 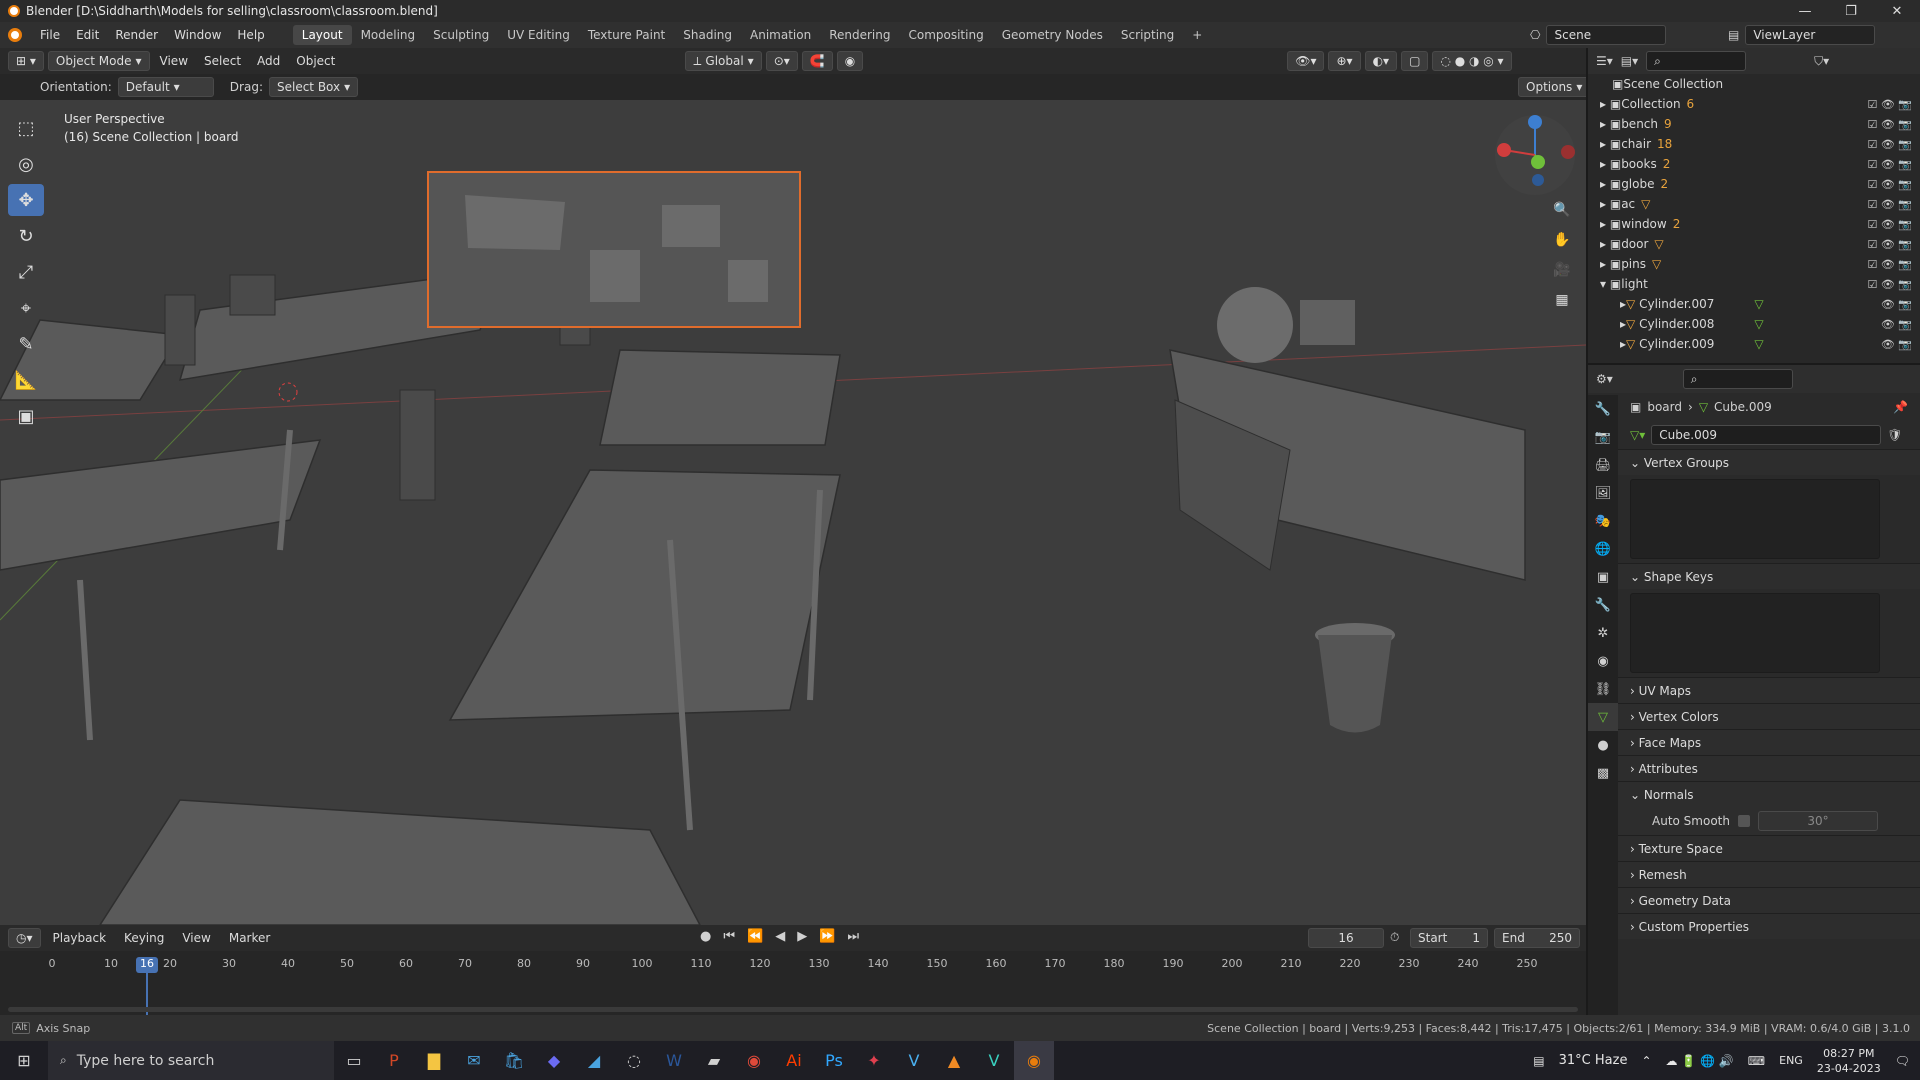 I want to click on fake-user-icon: 🛡, so click(x=1894, y=435).